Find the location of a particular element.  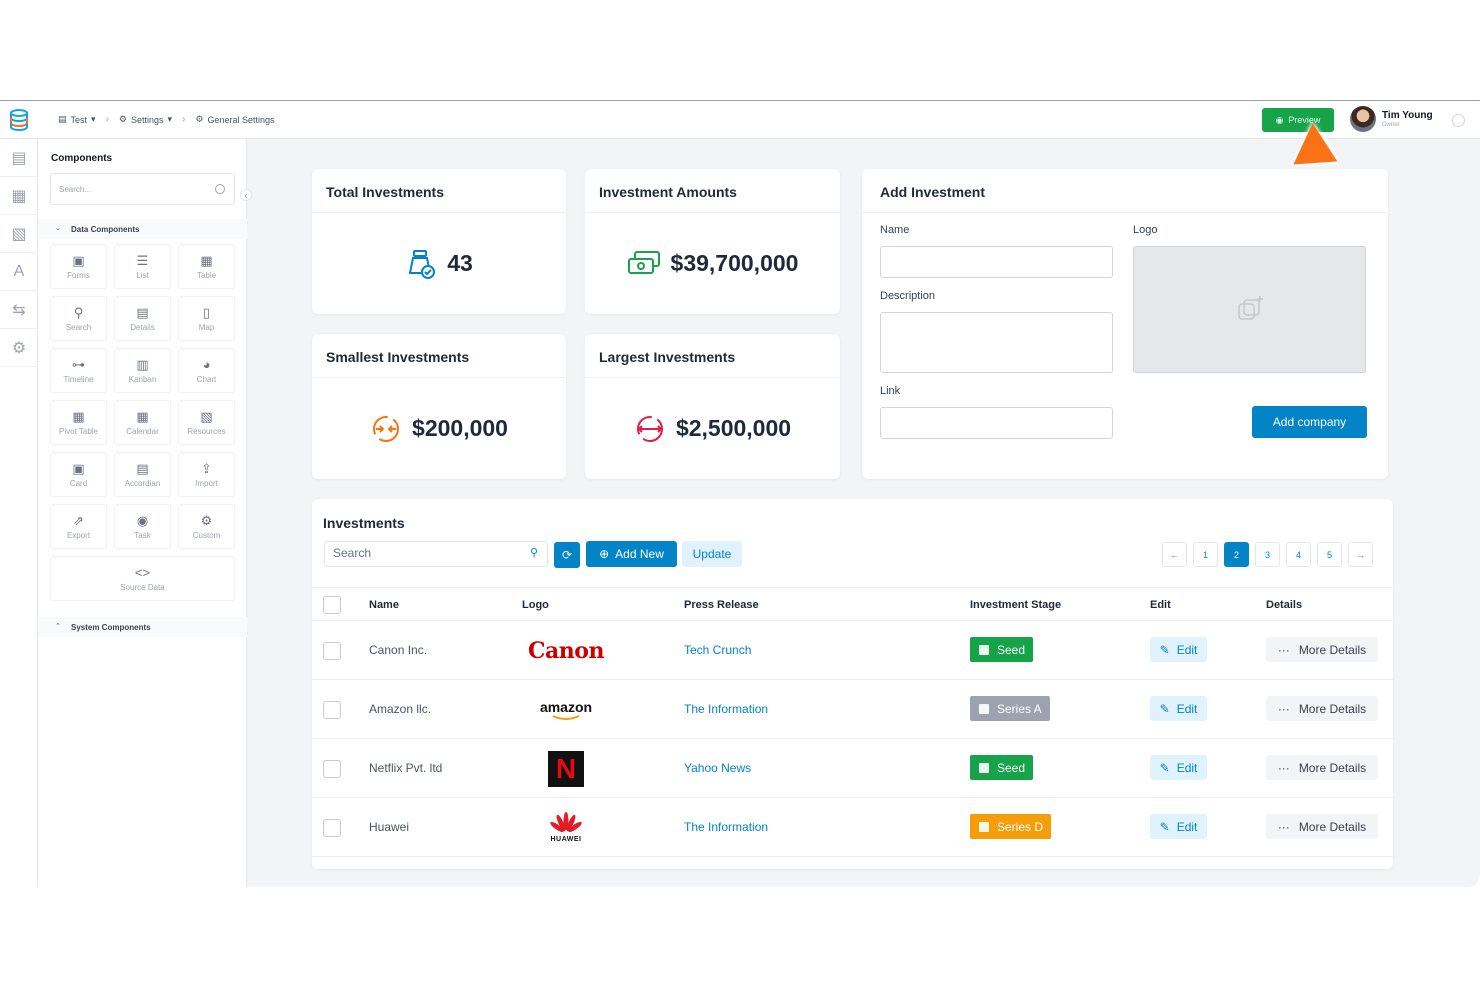

app-logo is located at coordinates (19, 120).